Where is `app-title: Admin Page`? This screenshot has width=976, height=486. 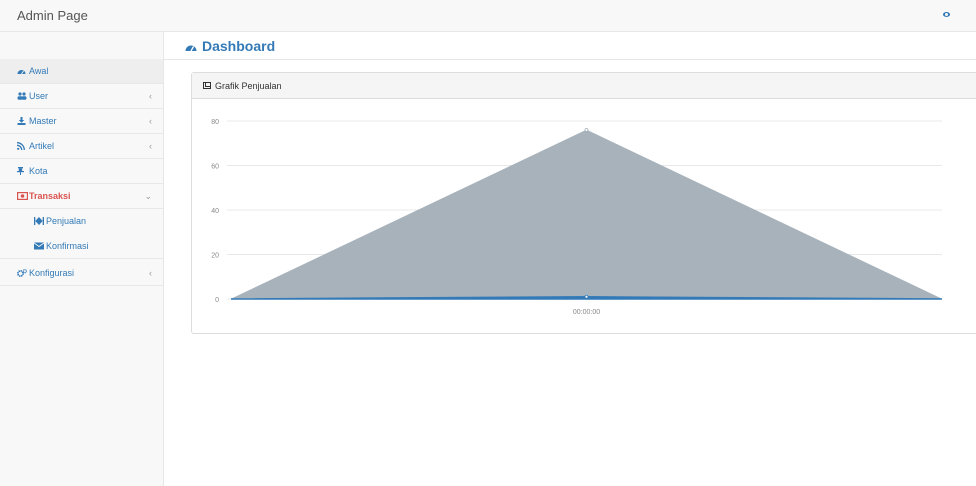
app-title: Admin Page is located at coordinates (52, 15).